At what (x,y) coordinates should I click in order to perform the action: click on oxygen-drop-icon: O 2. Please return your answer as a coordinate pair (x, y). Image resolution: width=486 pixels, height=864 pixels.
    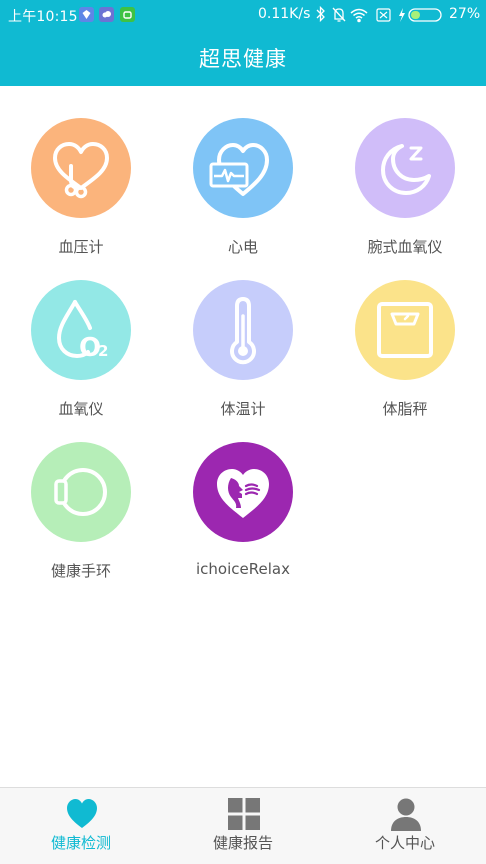
    Looking at the image, I should click on (82, 331).